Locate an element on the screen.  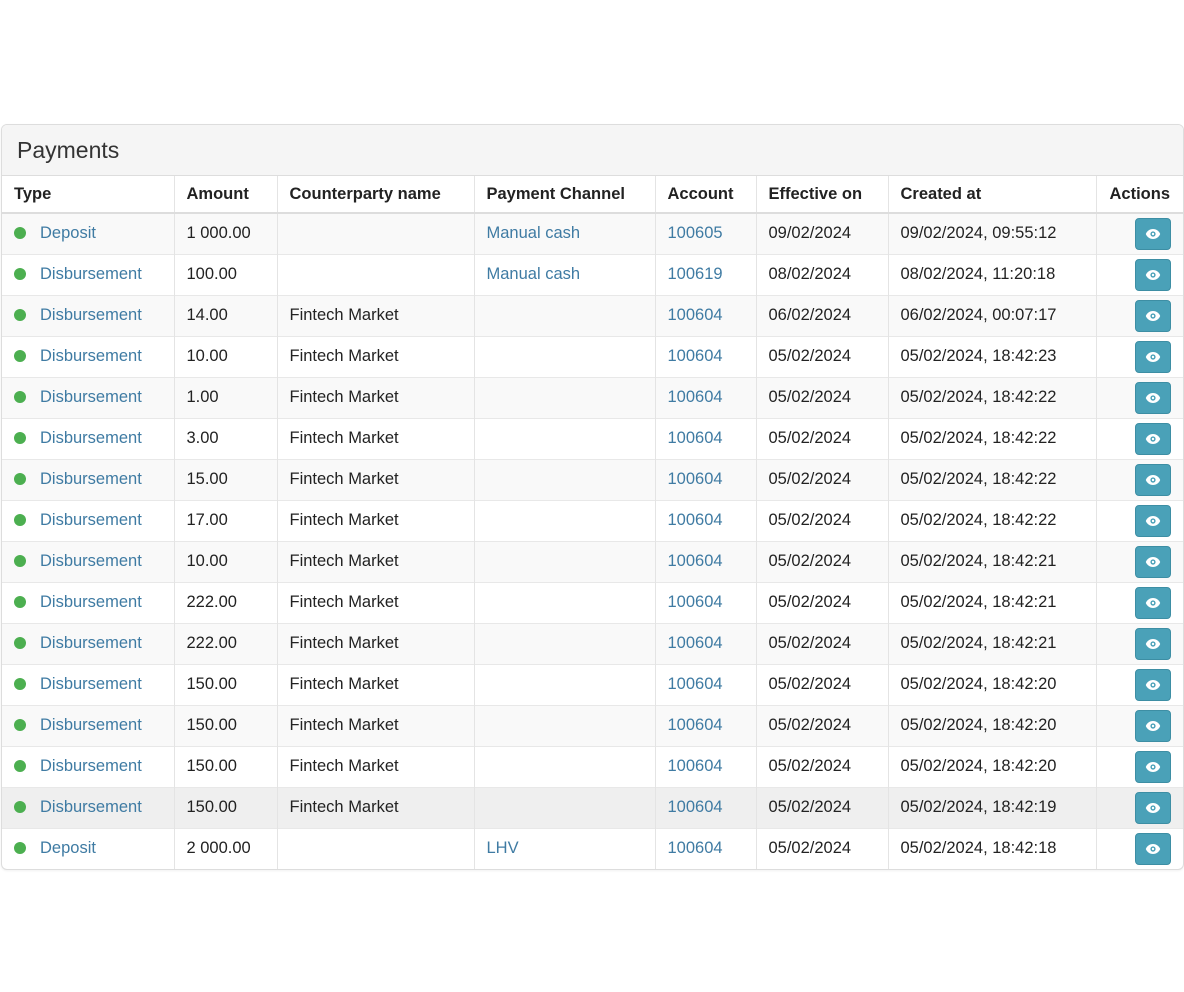
account-link: 100619 is located at coordinates (695, 274).